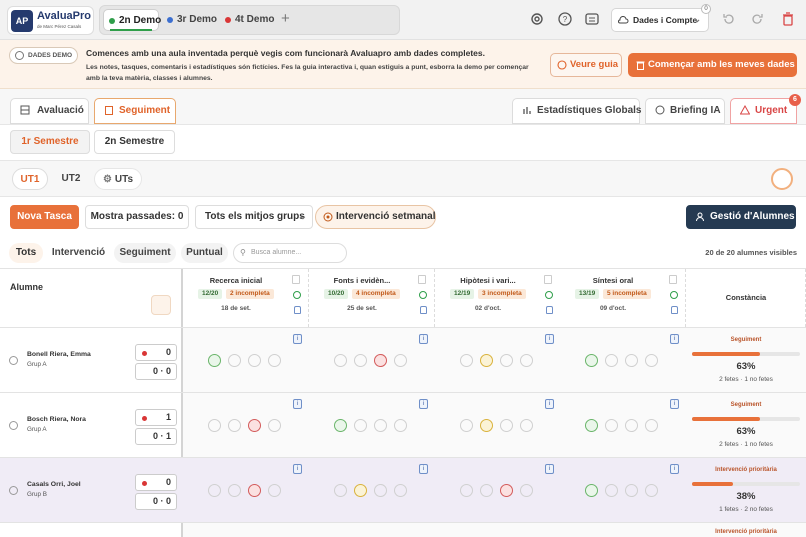 This screenshot has width=806, height=537. What do you see at coordinates (78, 253) in the screenshot?
I see `filter-intervention: Intervenció` at bounding box center [78, 253].